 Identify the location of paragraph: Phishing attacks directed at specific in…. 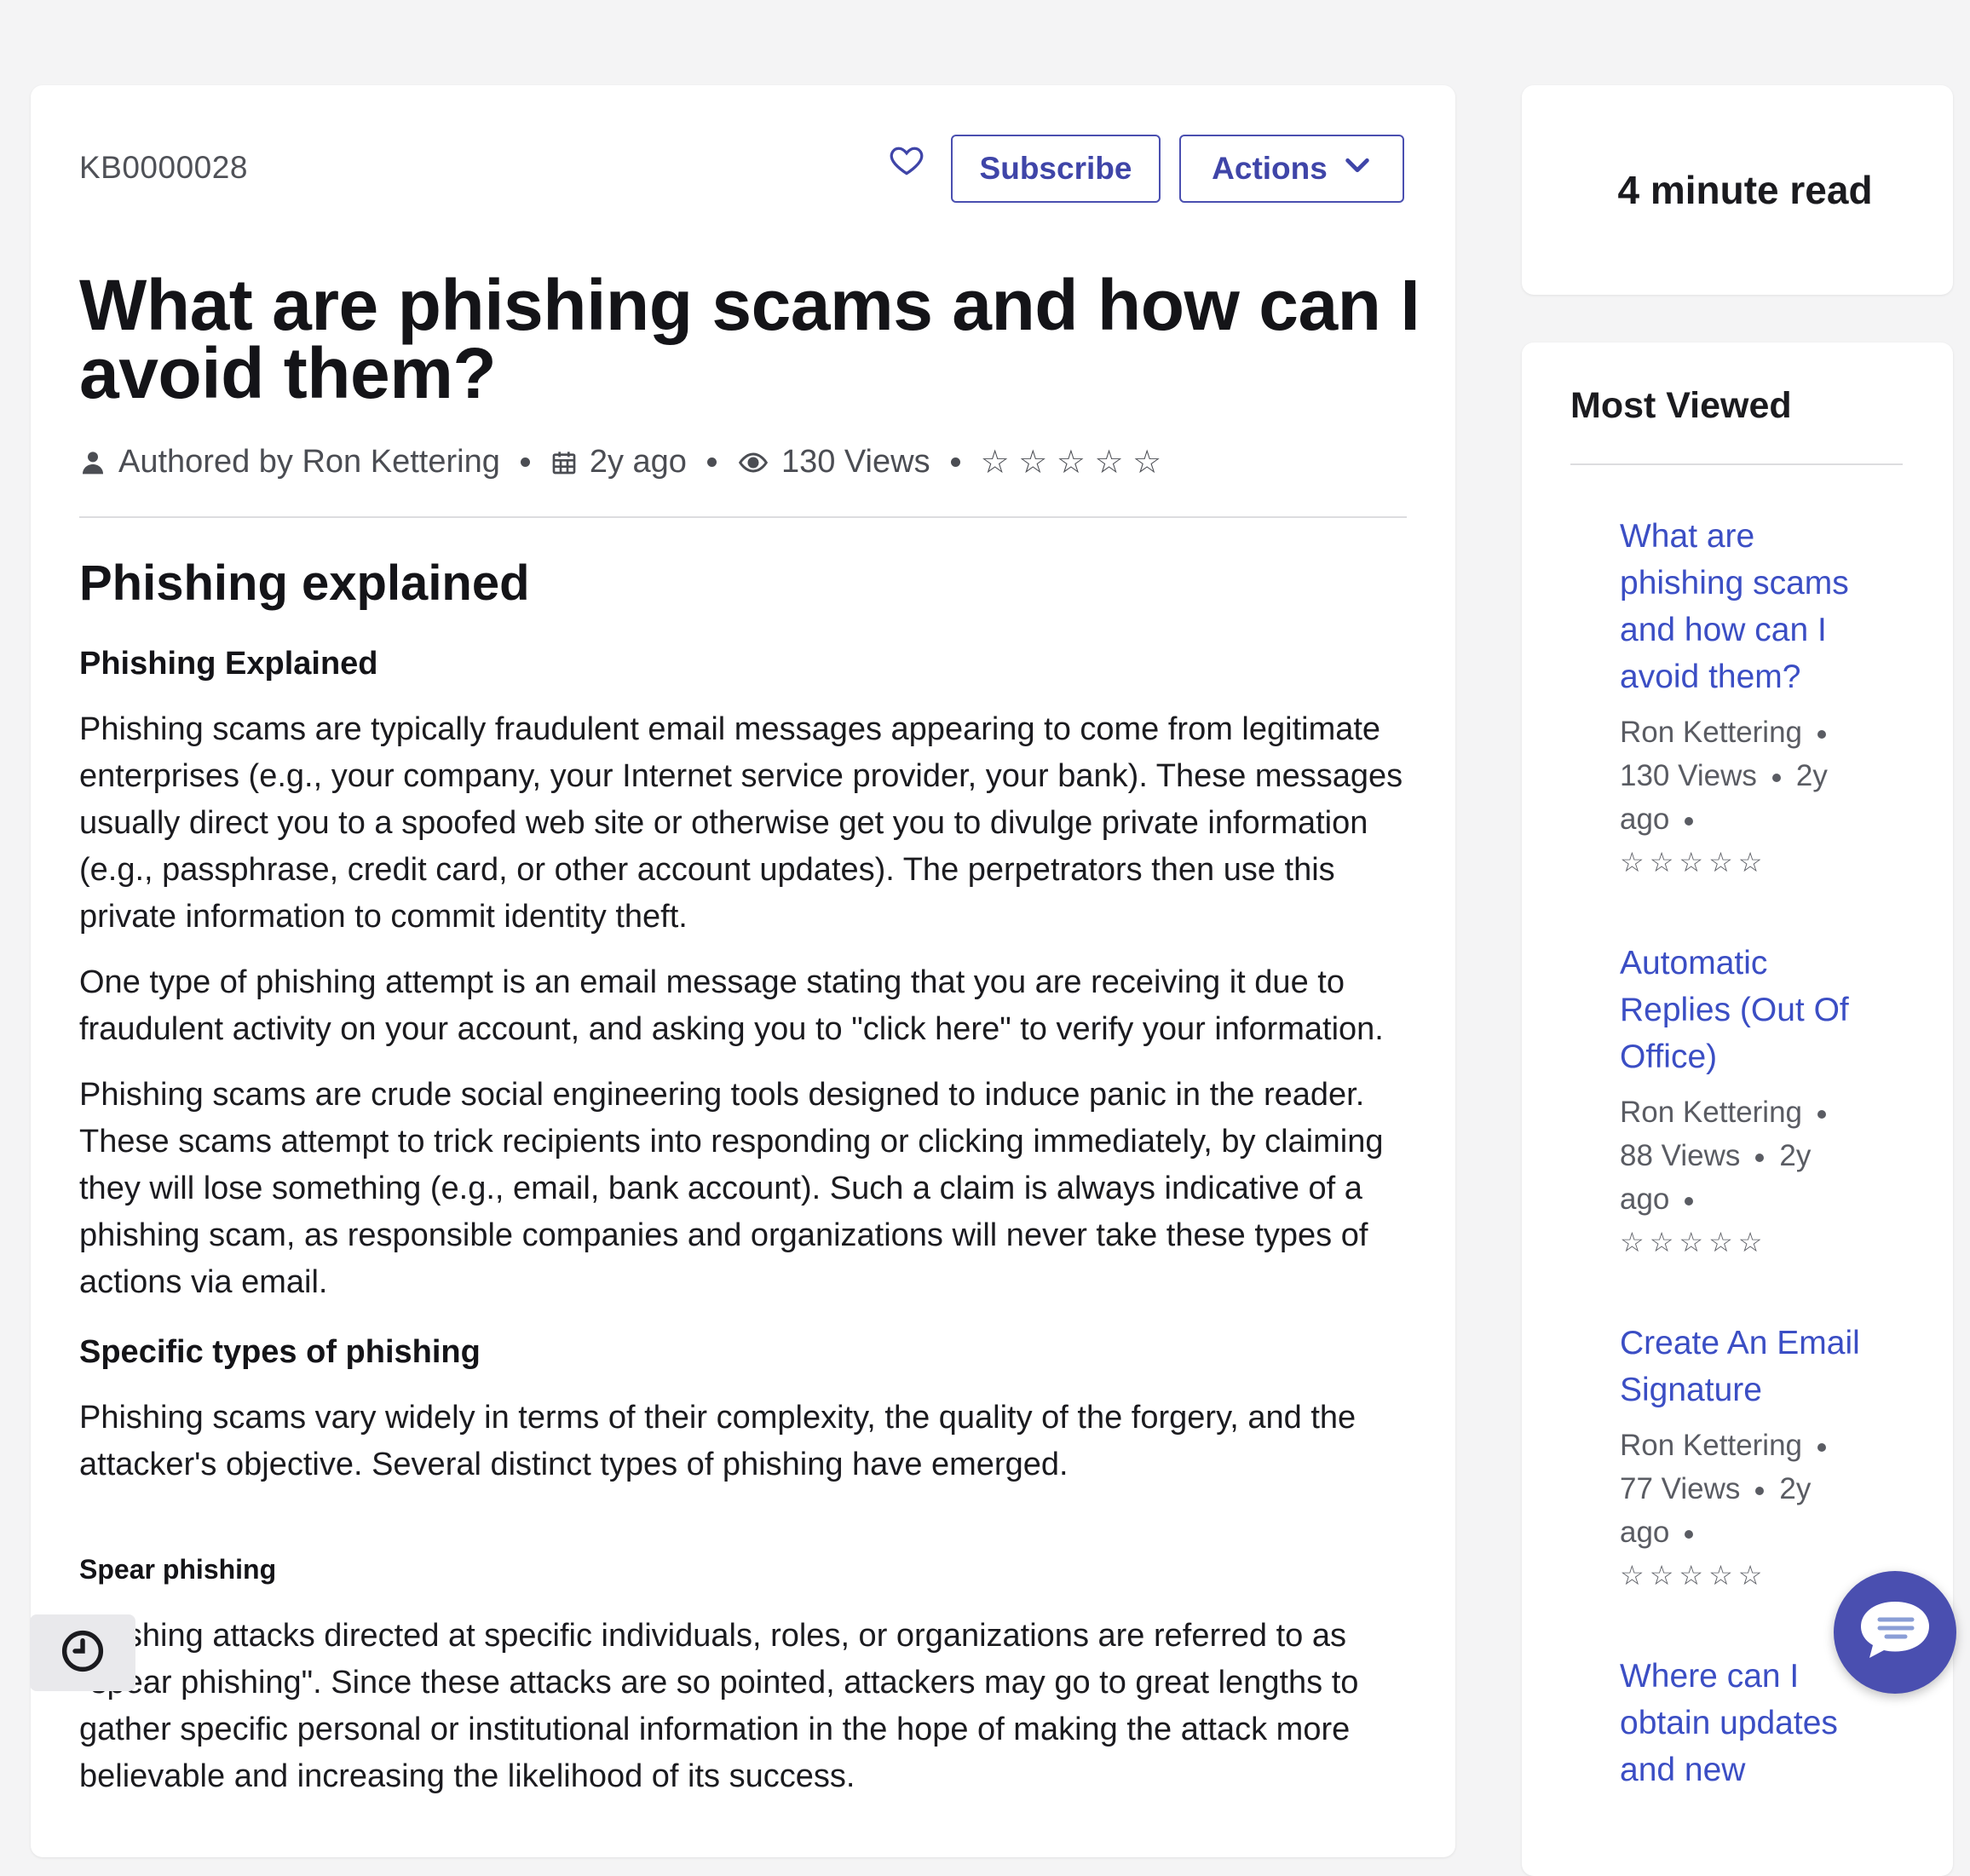
(719, 1706).